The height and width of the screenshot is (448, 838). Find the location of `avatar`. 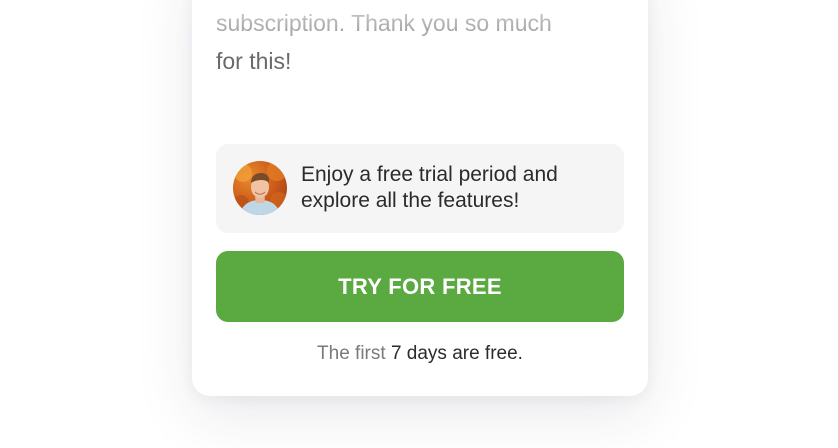

avatar is located at coordinates (260, 188).